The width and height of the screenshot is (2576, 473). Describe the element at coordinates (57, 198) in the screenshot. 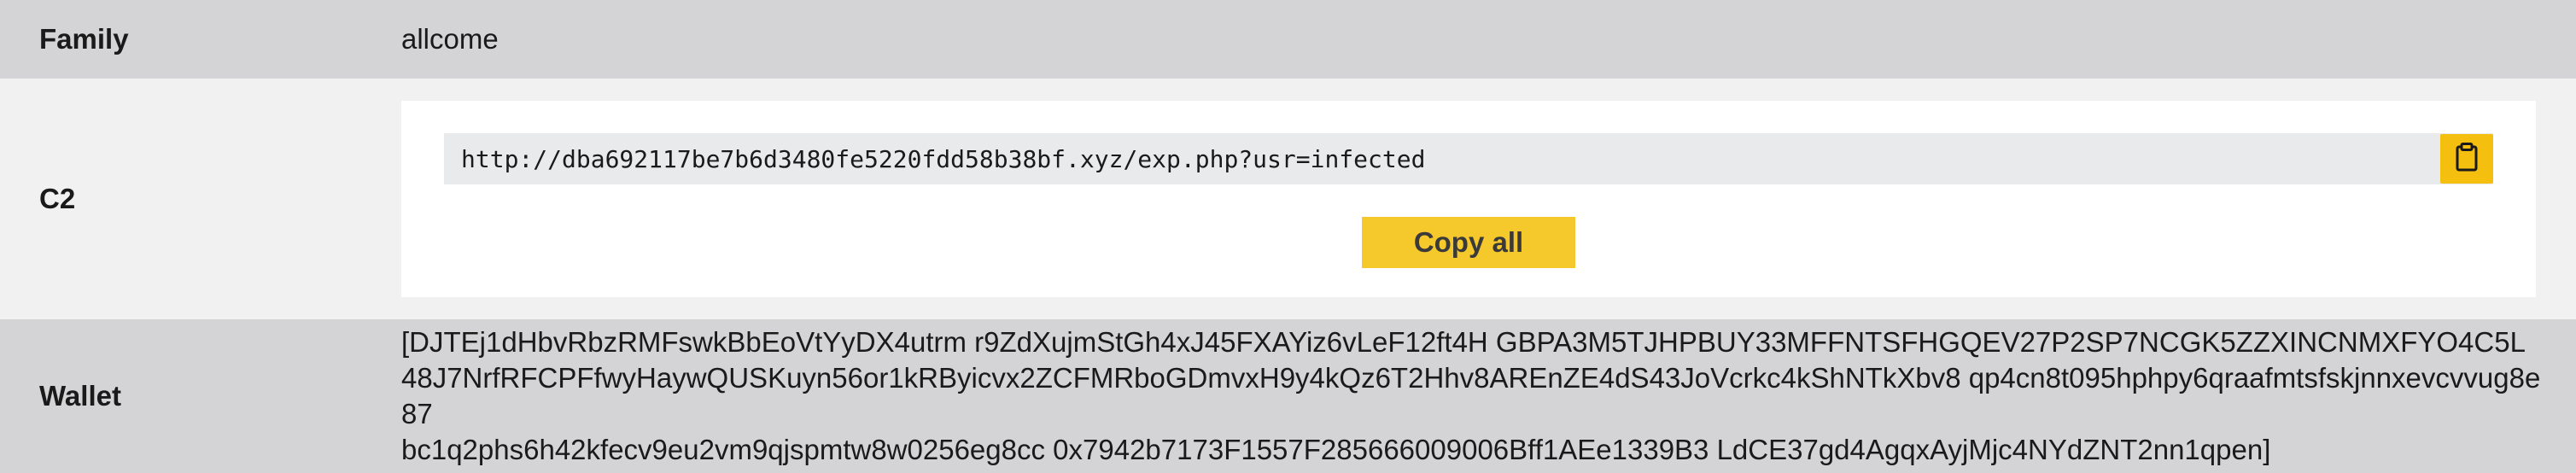

I see `c2-label: C2` at that location.